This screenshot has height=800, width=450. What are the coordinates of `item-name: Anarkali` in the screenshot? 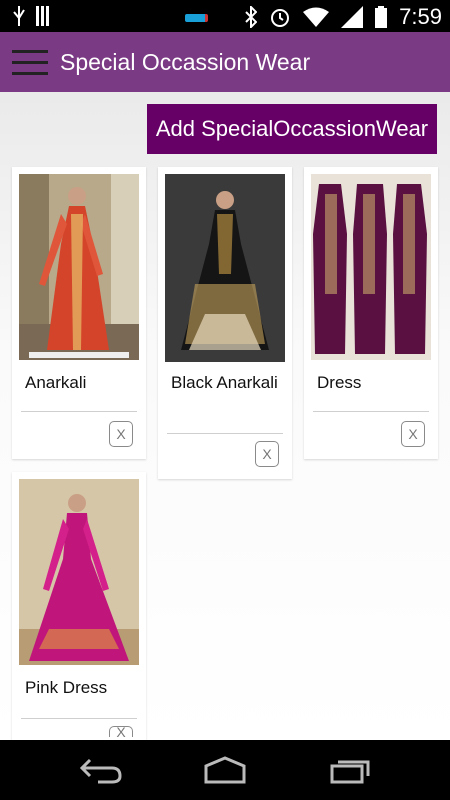 It's located at (56, 382).